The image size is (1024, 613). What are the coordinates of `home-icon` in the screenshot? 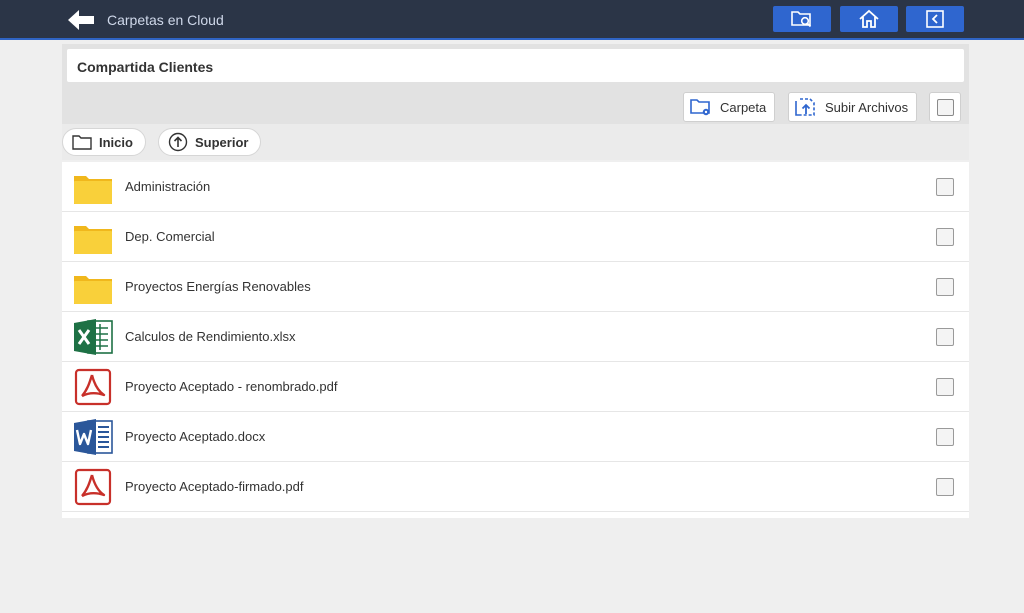 It's located at (869, 18).